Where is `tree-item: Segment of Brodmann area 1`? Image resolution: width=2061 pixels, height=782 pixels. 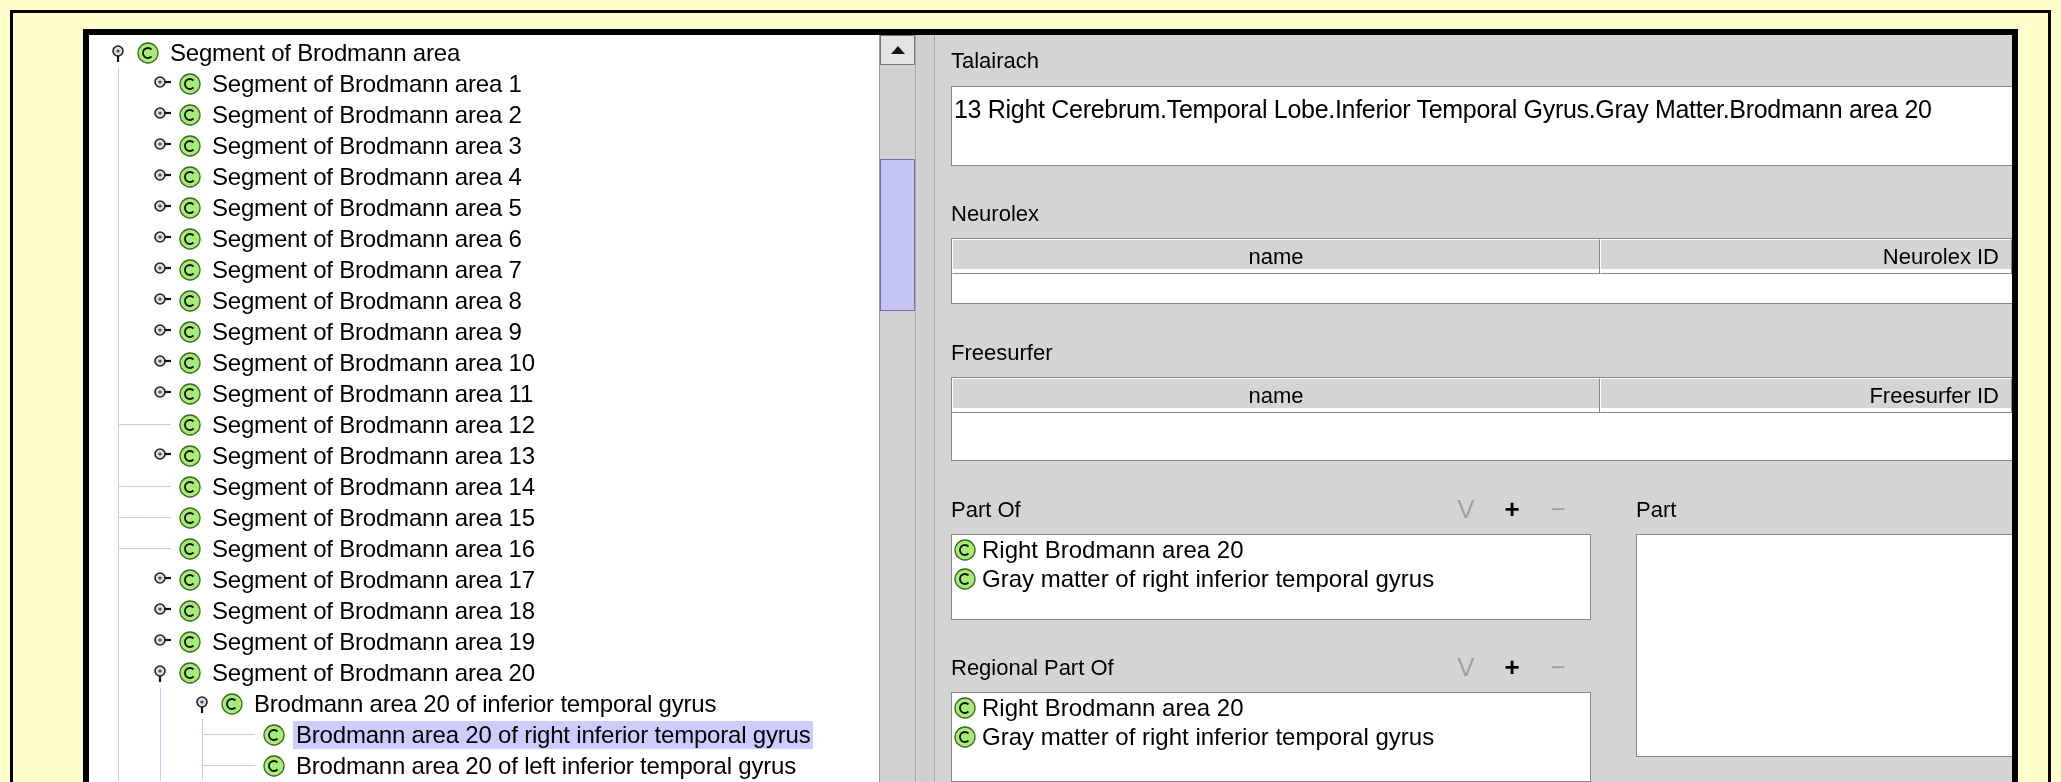
tree-item: Segment of Brodmann area 1 is located at coordinates (367, 83).